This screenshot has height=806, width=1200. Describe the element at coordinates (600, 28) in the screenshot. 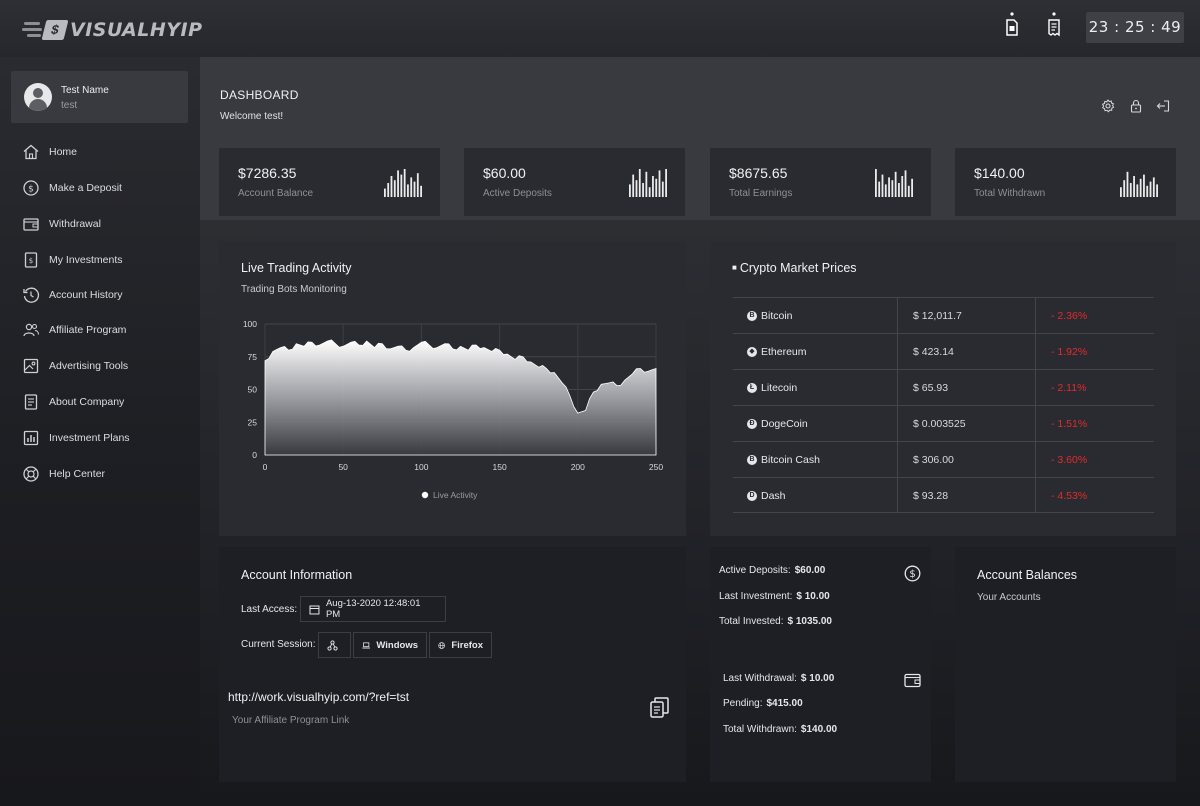

I see `top-bar: $ VISUALHYIP 23 : 25 : 49` at that location.